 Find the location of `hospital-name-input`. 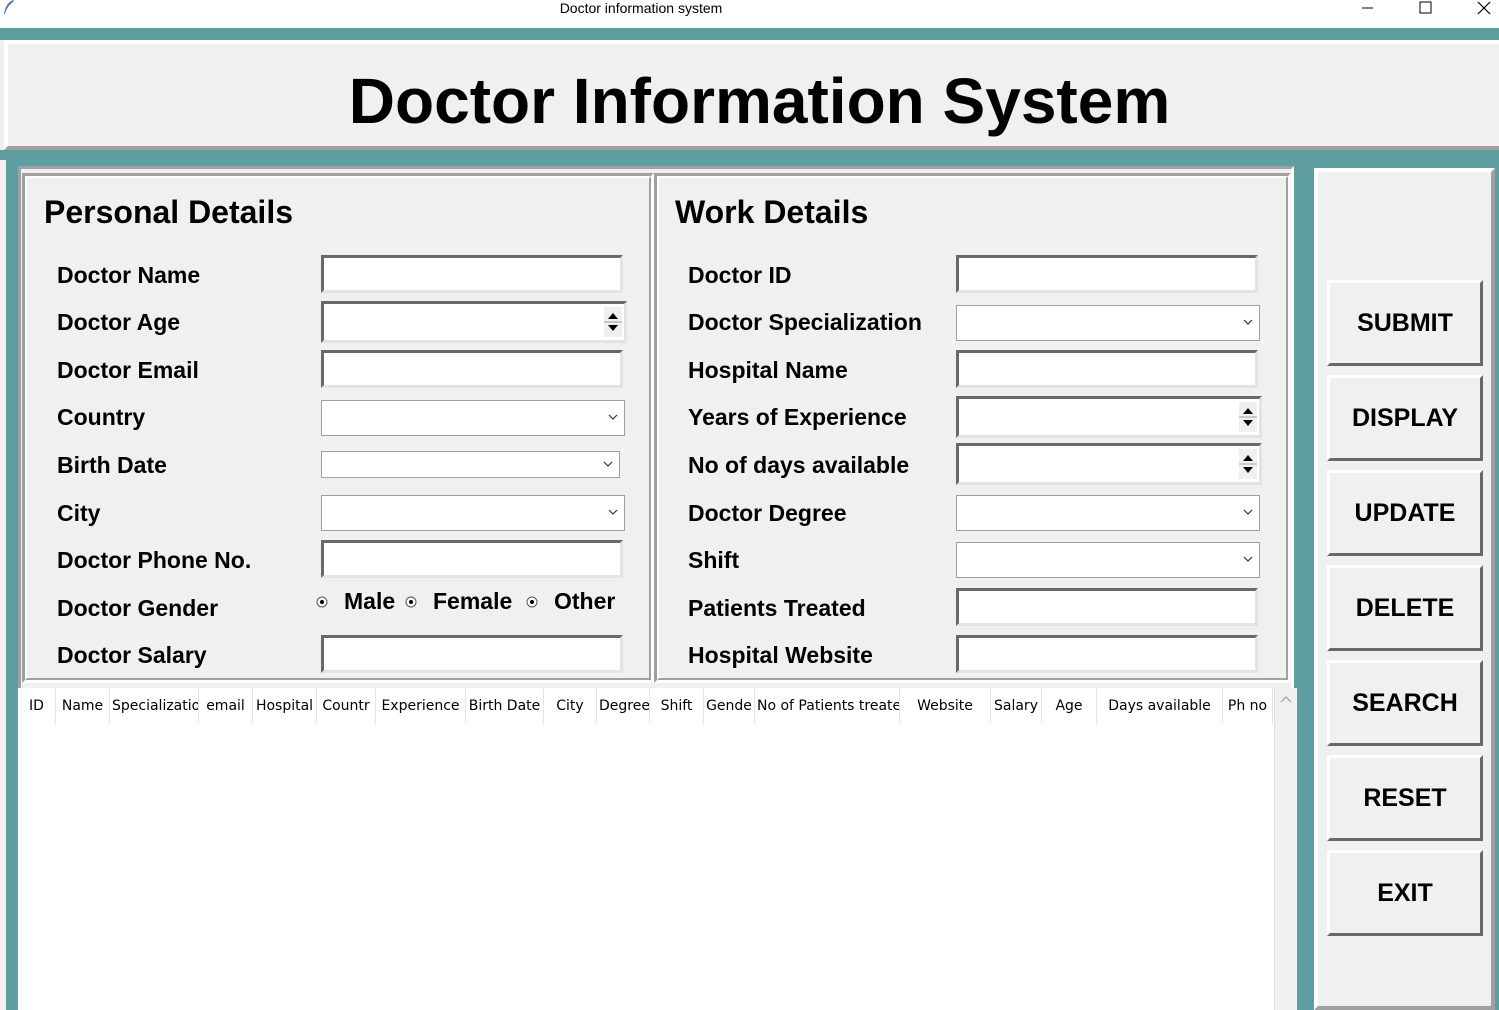

hospital-name-input is located at coordinates (1107, 369).